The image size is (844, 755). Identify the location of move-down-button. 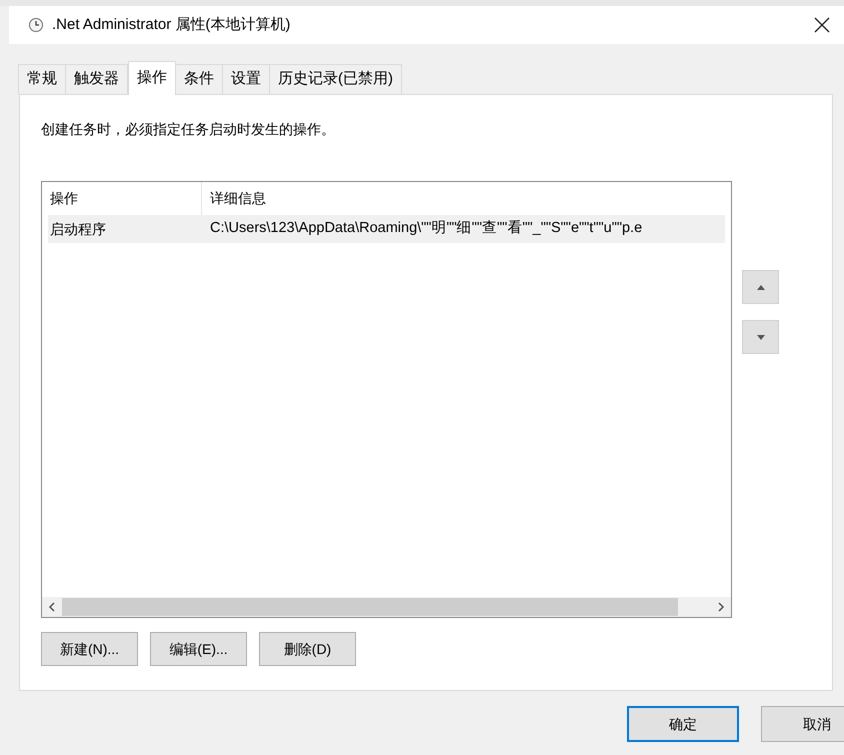
(760, 337).